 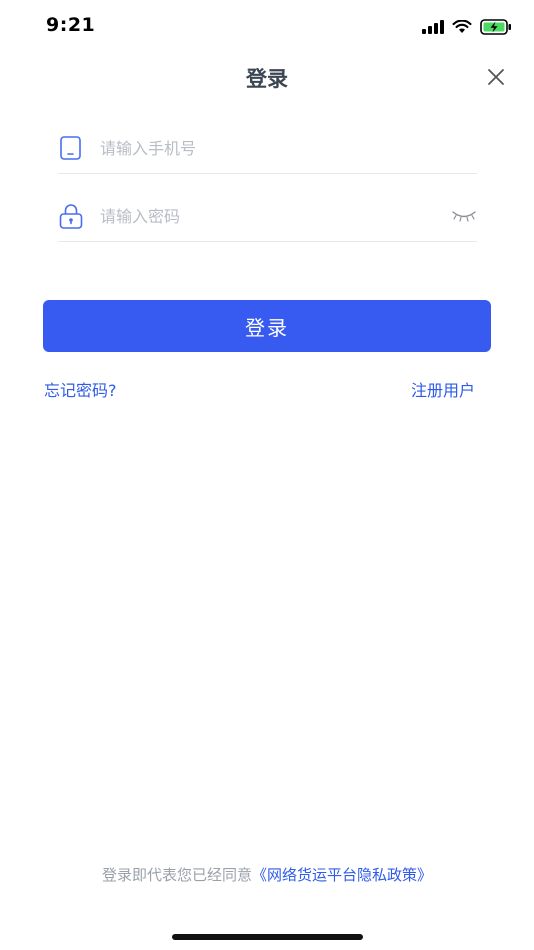 I want to click on home-indicator, so click(x=267, y=937).